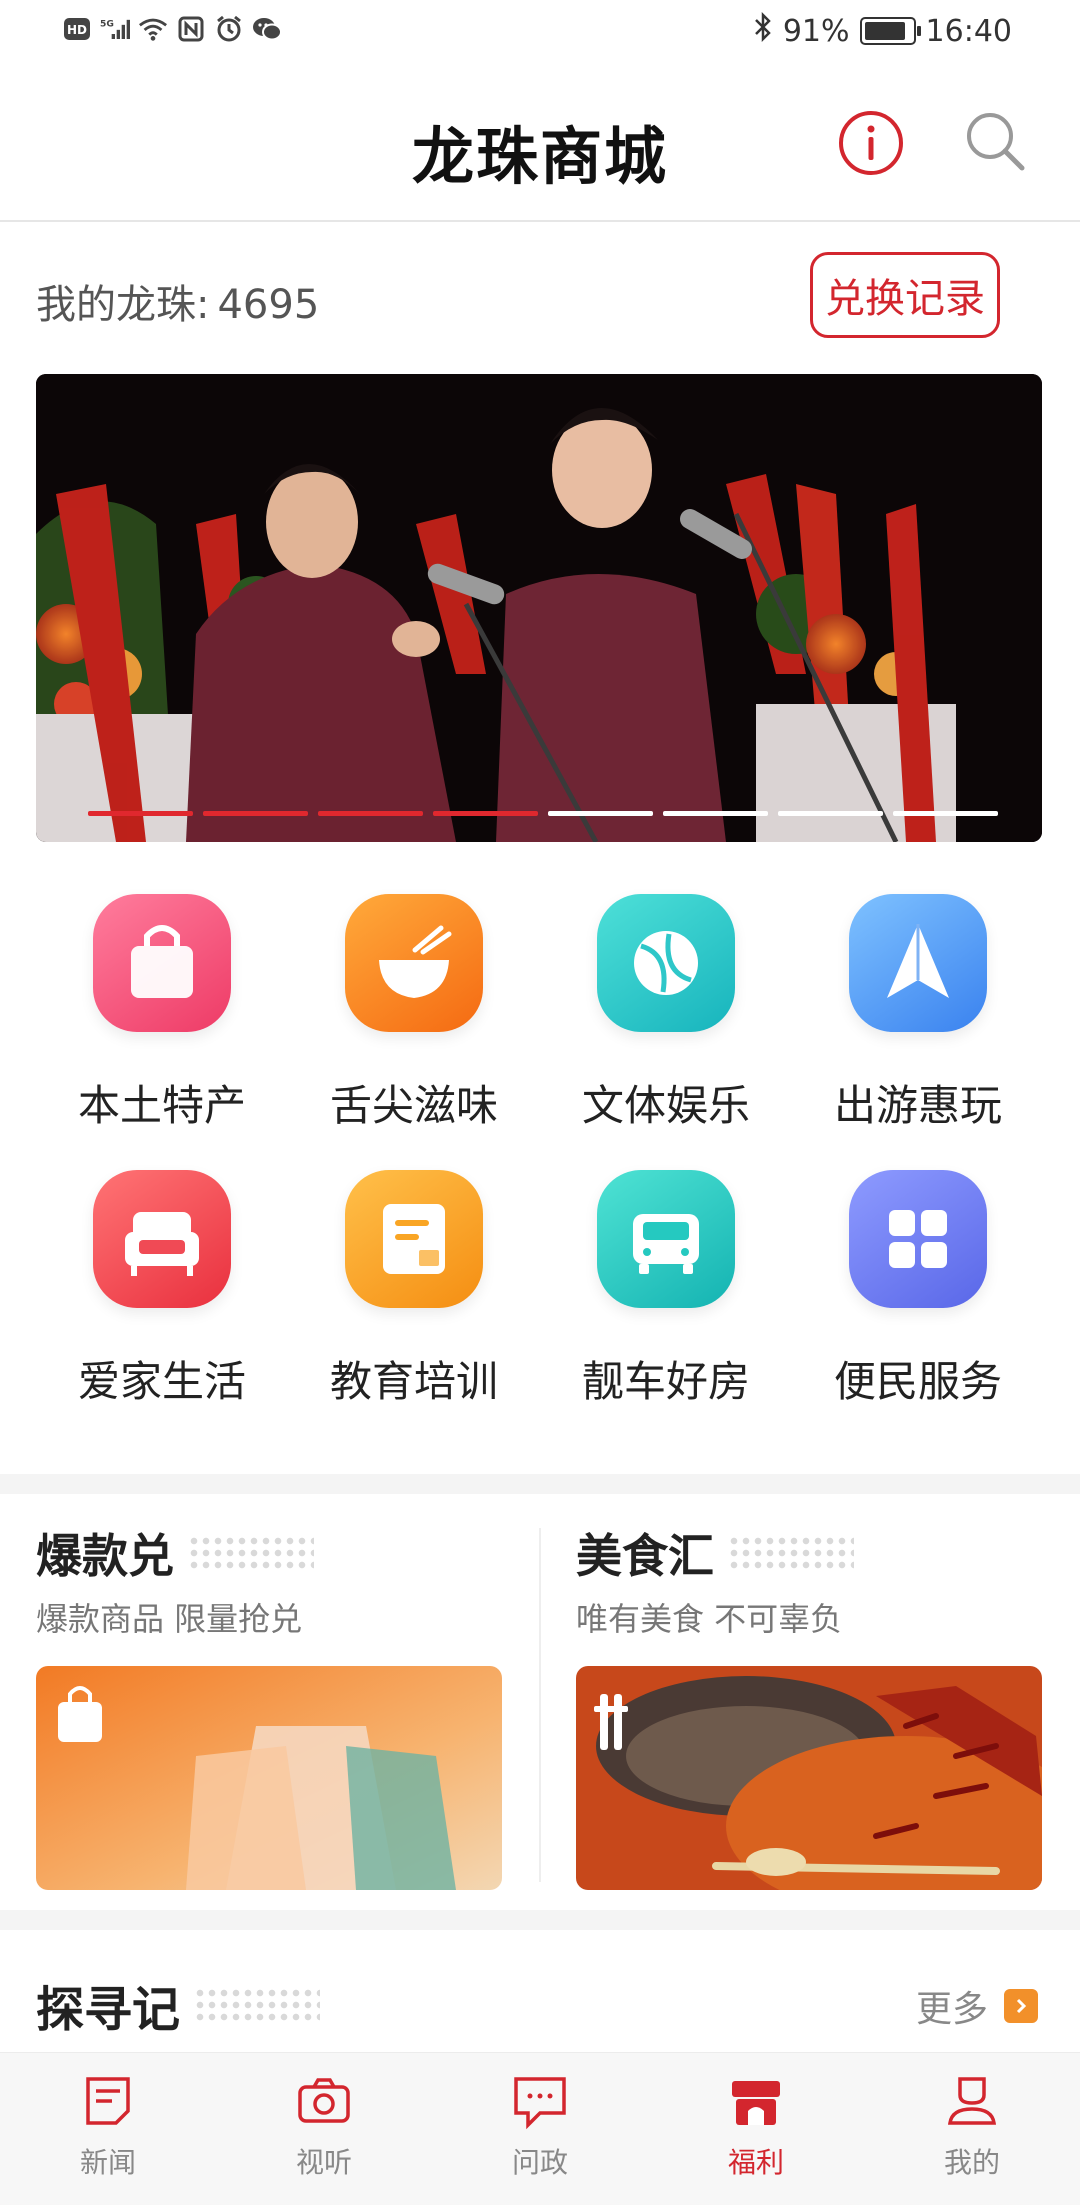 This screenshot has height=2205, width=1080. Describe the element at coordinates (917, 1381) in the screenshot. I see `category-label: 便民服务` at that location.